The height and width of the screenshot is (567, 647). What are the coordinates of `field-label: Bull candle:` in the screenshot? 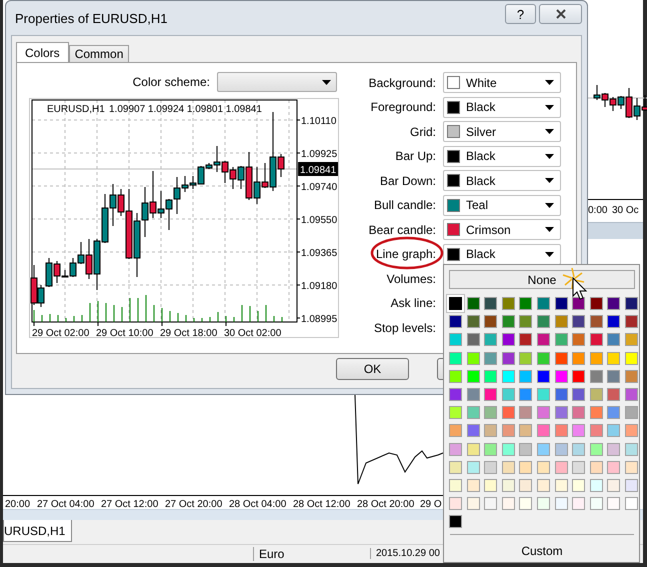 It's located at (404, 205).